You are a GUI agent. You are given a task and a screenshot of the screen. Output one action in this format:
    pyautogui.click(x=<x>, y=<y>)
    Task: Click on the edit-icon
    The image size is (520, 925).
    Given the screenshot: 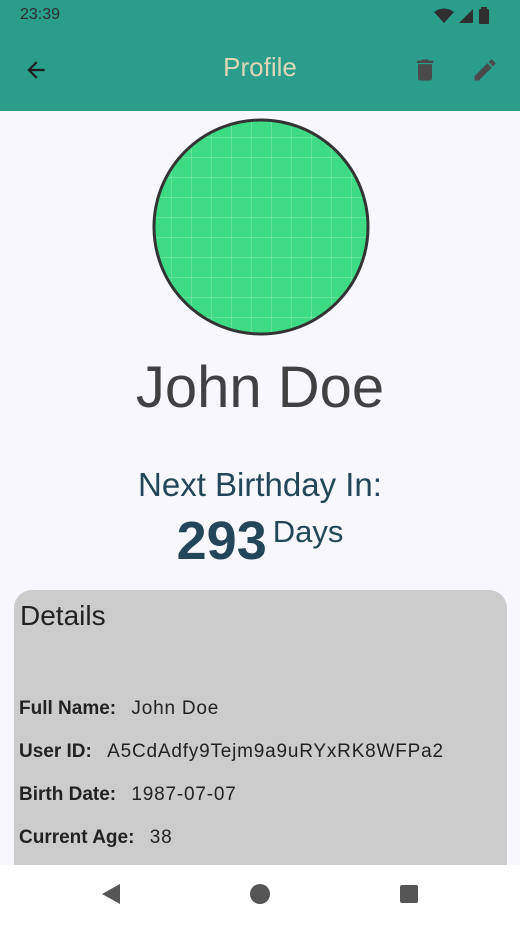 What is the action you would take?
    pyautogui.click(x=485, y=72)
    